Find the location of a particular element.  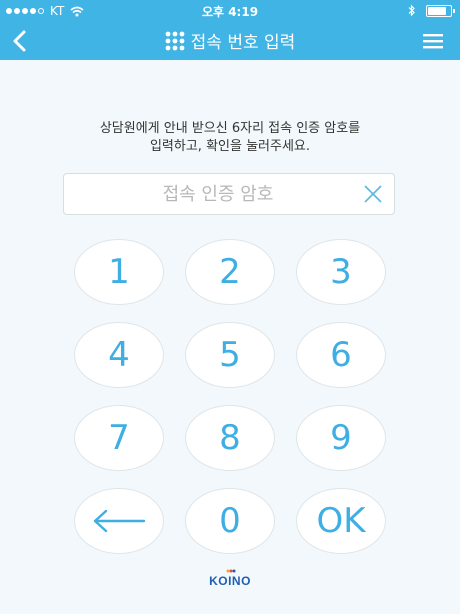

status-bar: KT 오후 4:19 is located at coordinates (230, 11).